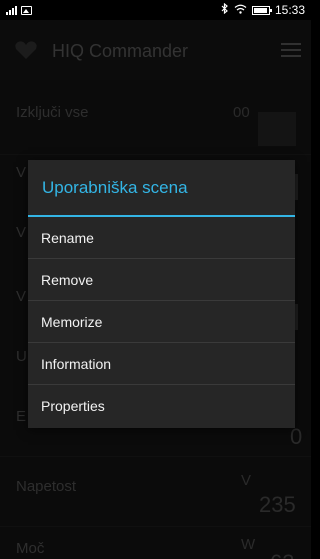 The height and width of the screenshot is (559, 320). Describe the element at coordinates (225, 9) in the screenshot. I see `bluetooth-icon` at that location.